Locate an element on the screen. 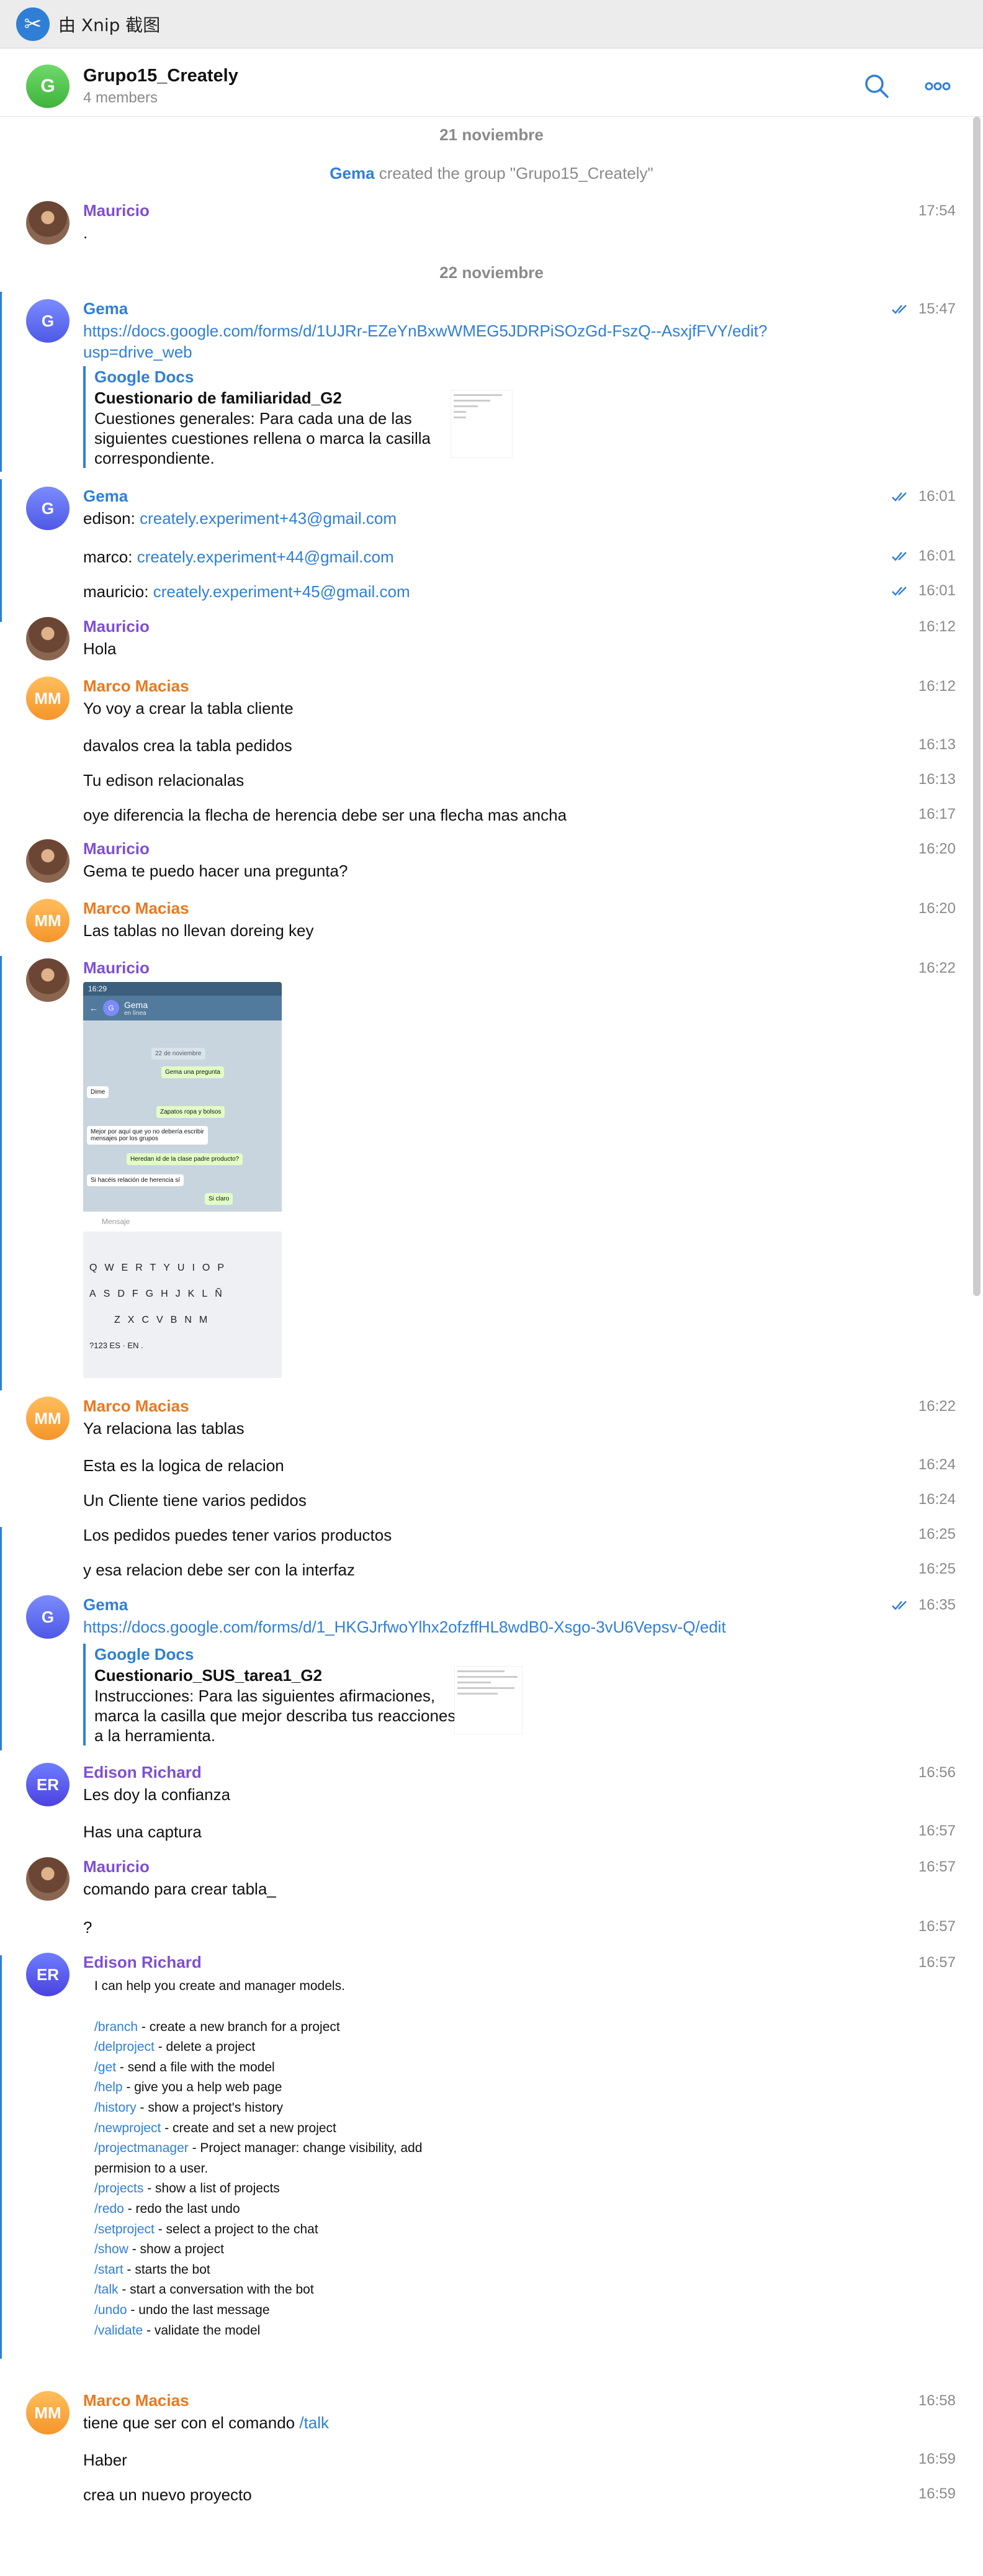  window-title: 由 Xnip 截图 is located at coordinates (109, 24).